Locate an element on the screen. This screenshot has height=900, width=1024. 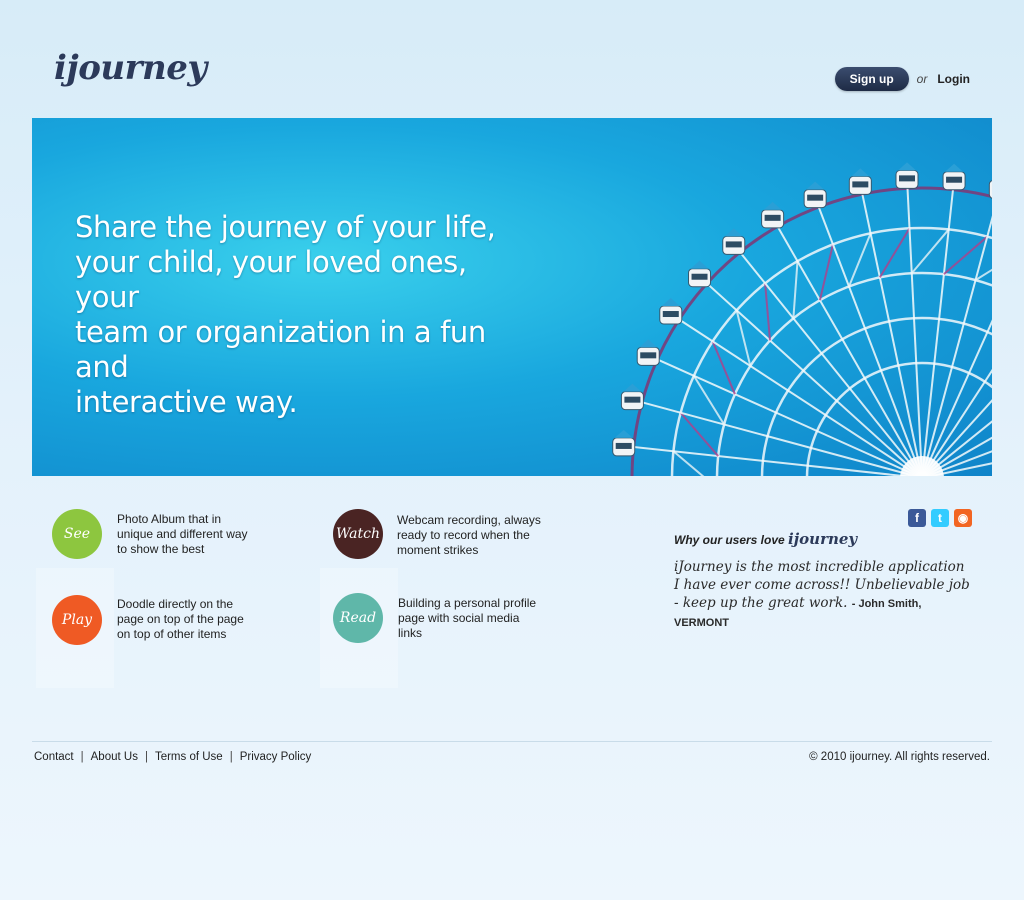
auth-bar: Sign up or Login is located at coordinates (902, 79).